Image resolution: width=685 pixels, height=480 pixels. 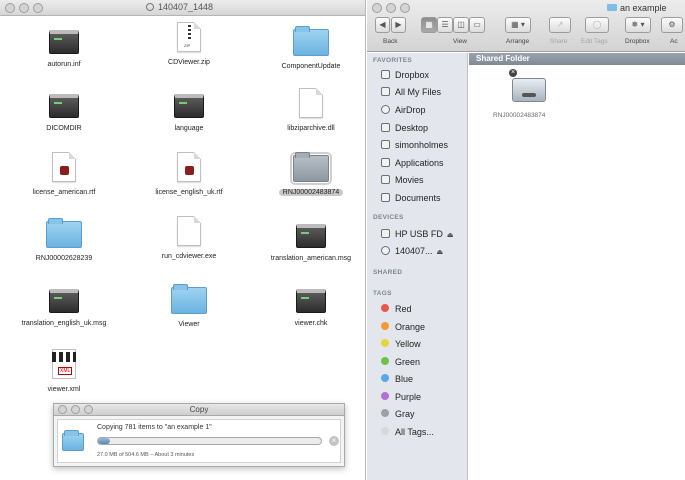 What do you see at coordinates (445, 25) in the screenshot?
I see `list-view-button: ☰` at bounding box center [445, 25].